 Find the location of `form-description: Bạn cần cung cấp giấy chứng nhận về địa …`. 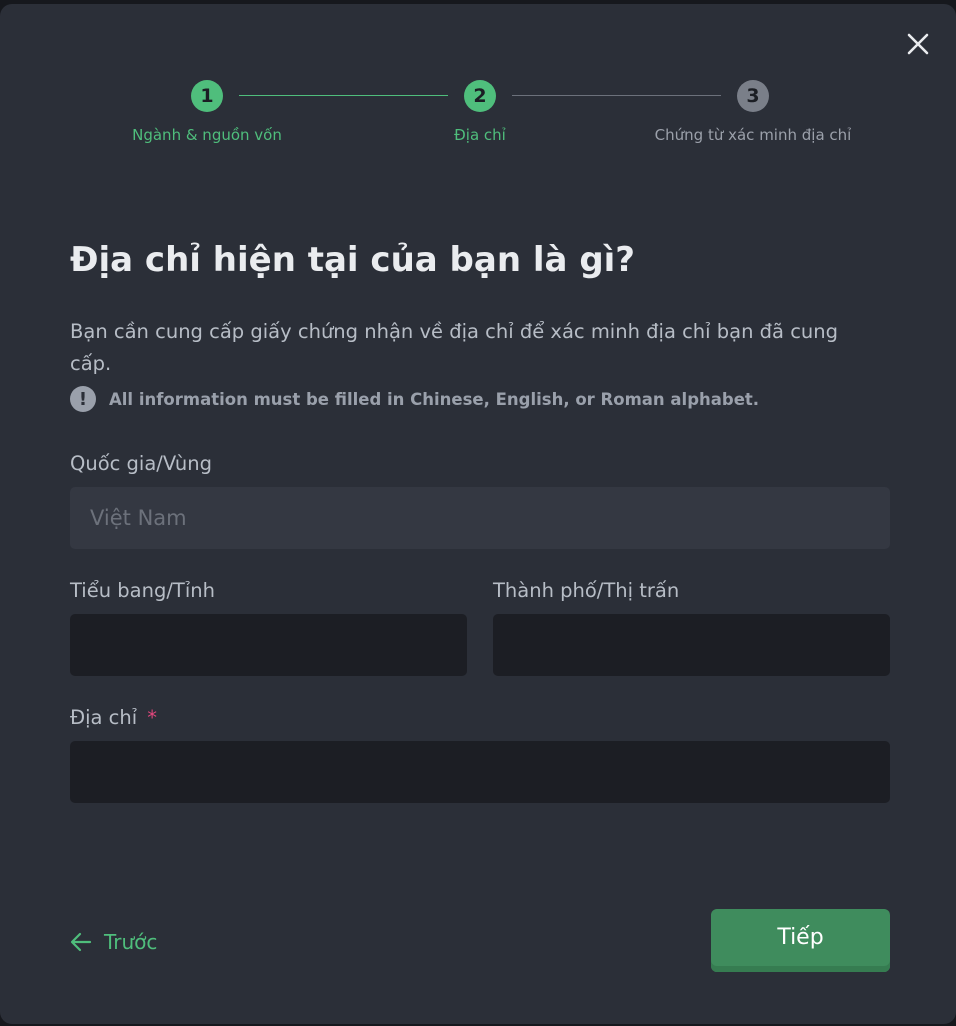

form-description: Bạn cần cung cấp giấy chứng nhận về địa … is located at coordinates (454, 347).